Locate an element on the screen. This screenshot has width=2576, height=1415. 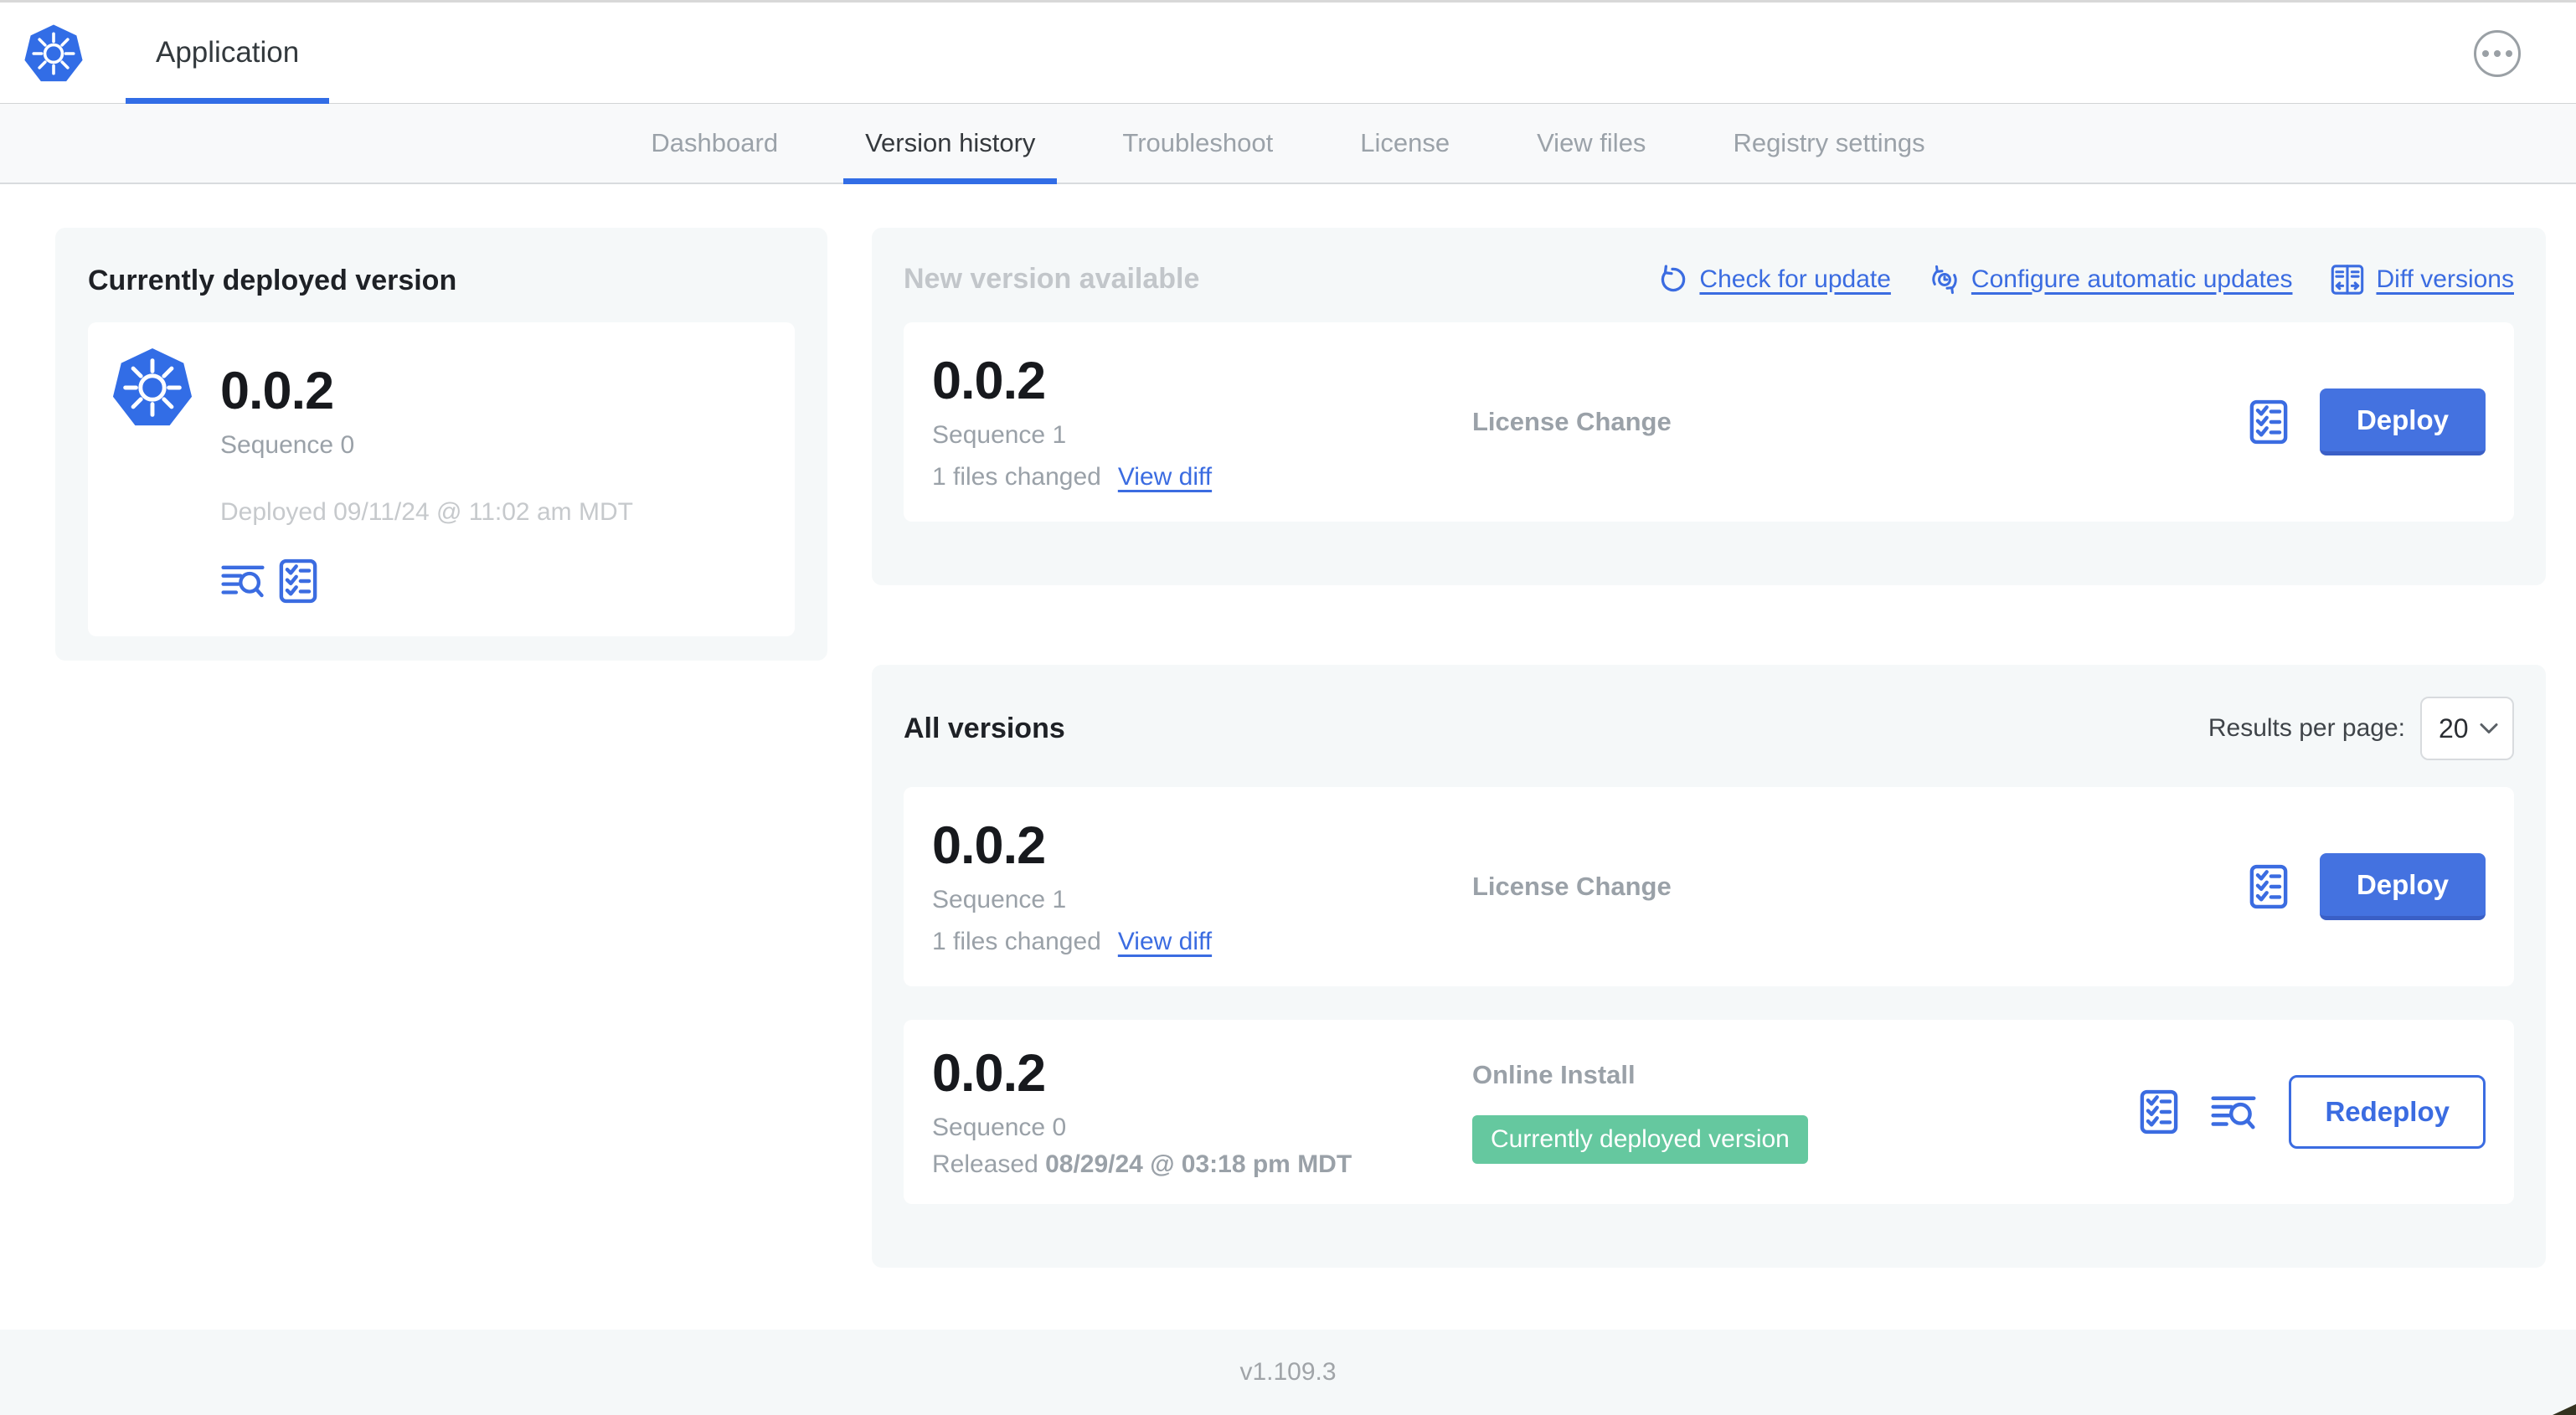
chevron-down-icon is located at coordinates (2489, 728).